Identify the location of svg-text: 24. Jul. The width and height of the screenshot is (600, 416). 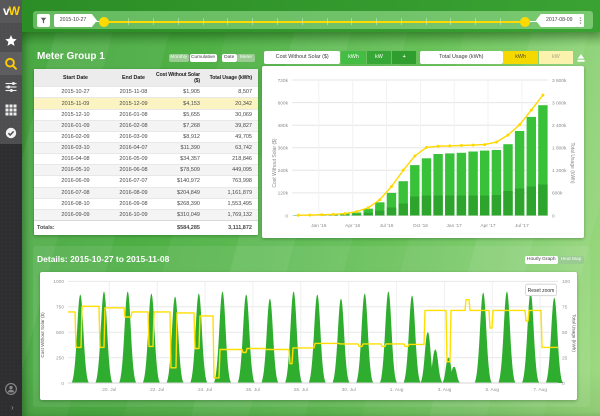
(205, 390).